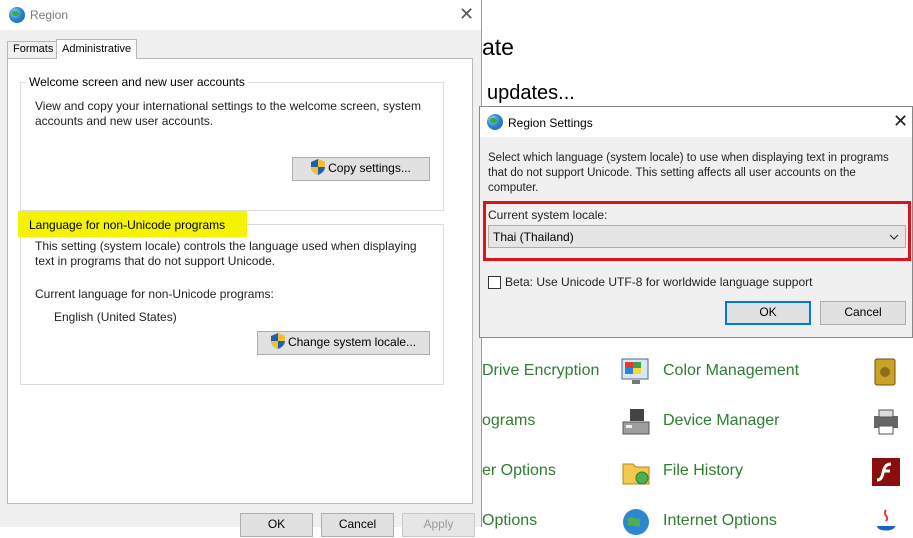 This screenshot has width=913, height=538. I want to click on internet-options-icon, so click(636, 522).